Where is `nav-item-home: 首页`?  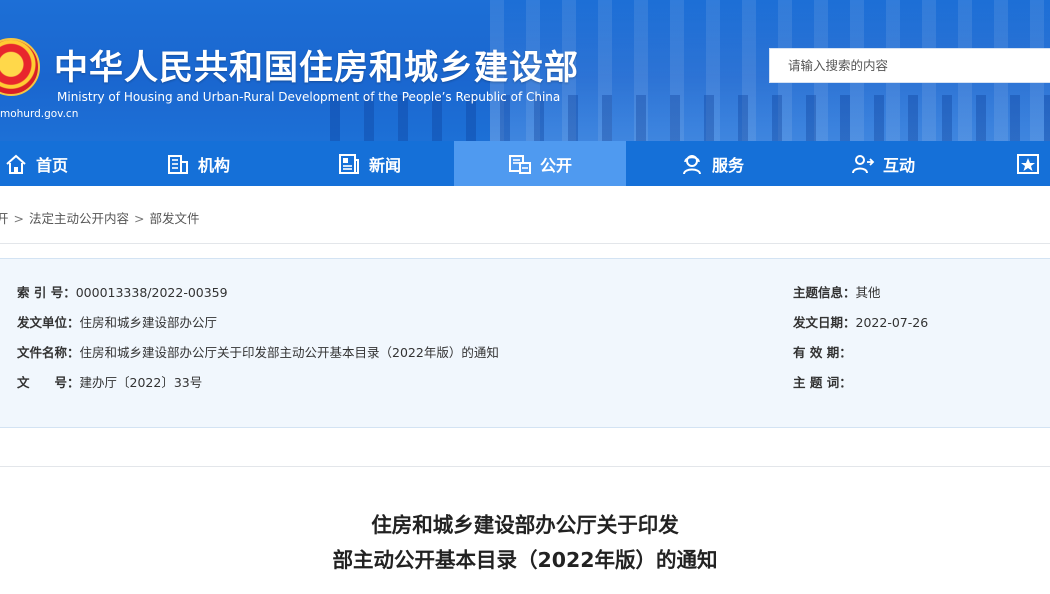
nav-item-home: 首页 is located at coordinates (61, 163).